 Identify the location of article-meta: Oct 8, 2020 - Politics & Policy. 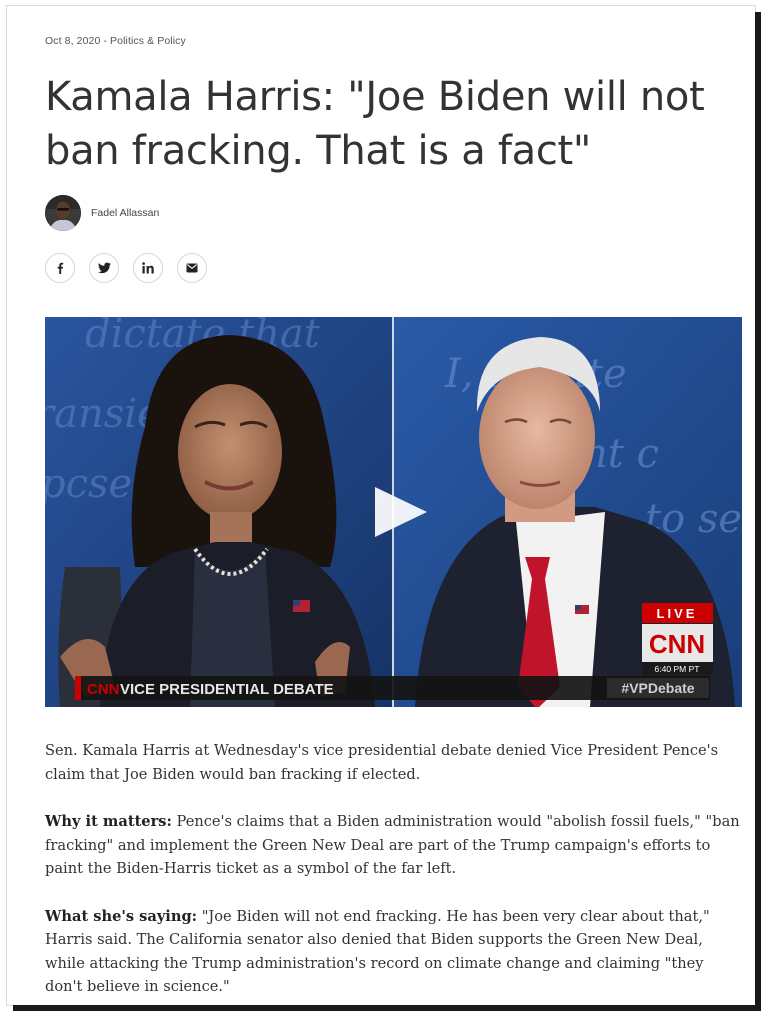
(115, 41).